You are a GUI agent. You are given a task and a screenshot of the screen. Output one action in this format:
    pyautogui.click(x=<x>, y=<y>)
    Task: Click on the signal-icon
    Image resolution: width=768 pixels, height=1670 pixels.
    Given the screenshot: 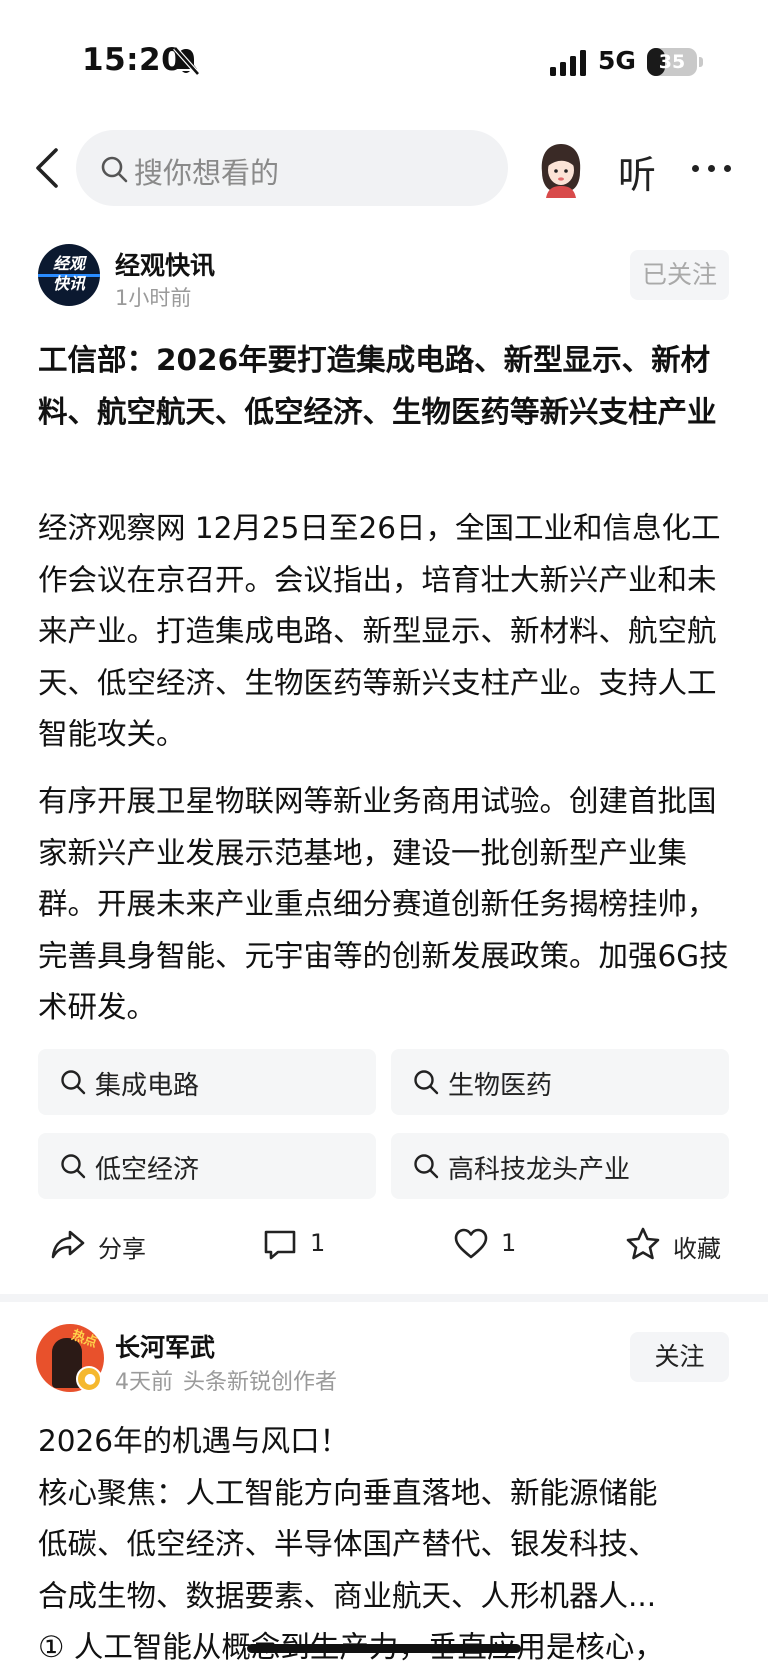 What is the action you would take?
    pyautogui.click(x=568, y=63)
    